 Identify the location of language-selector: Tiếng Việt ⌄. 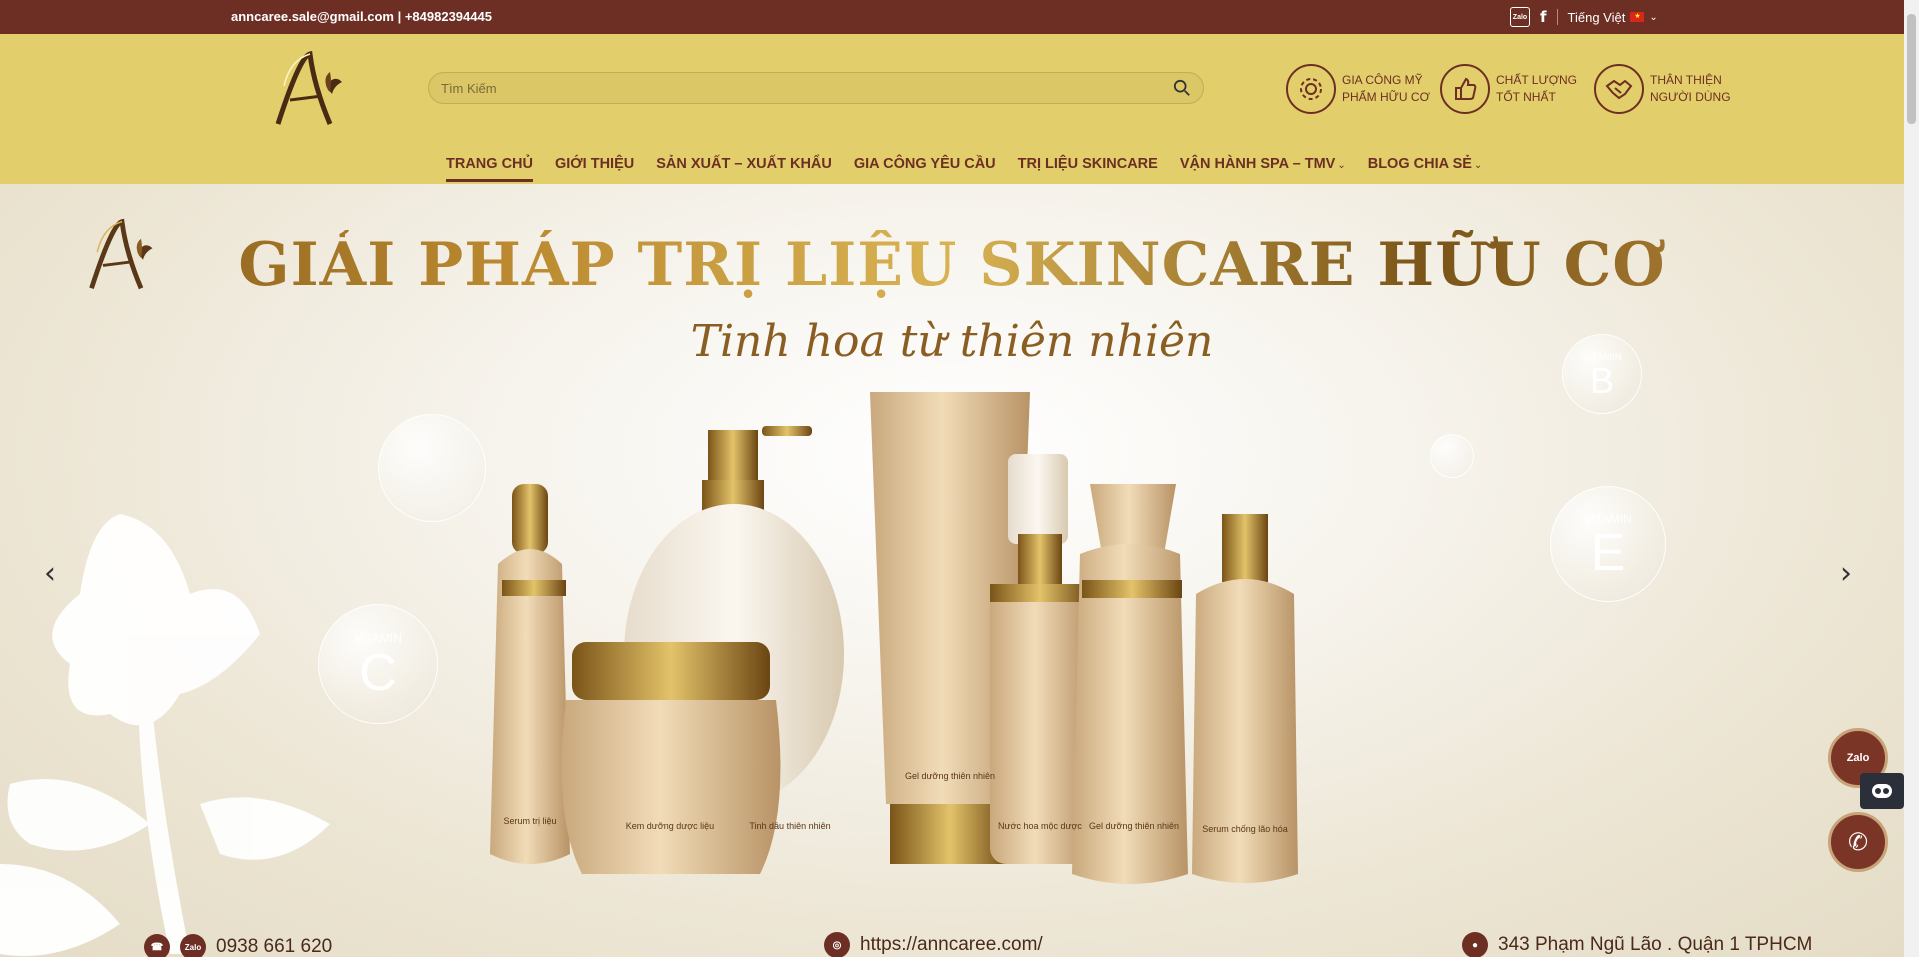
(1613, 17).